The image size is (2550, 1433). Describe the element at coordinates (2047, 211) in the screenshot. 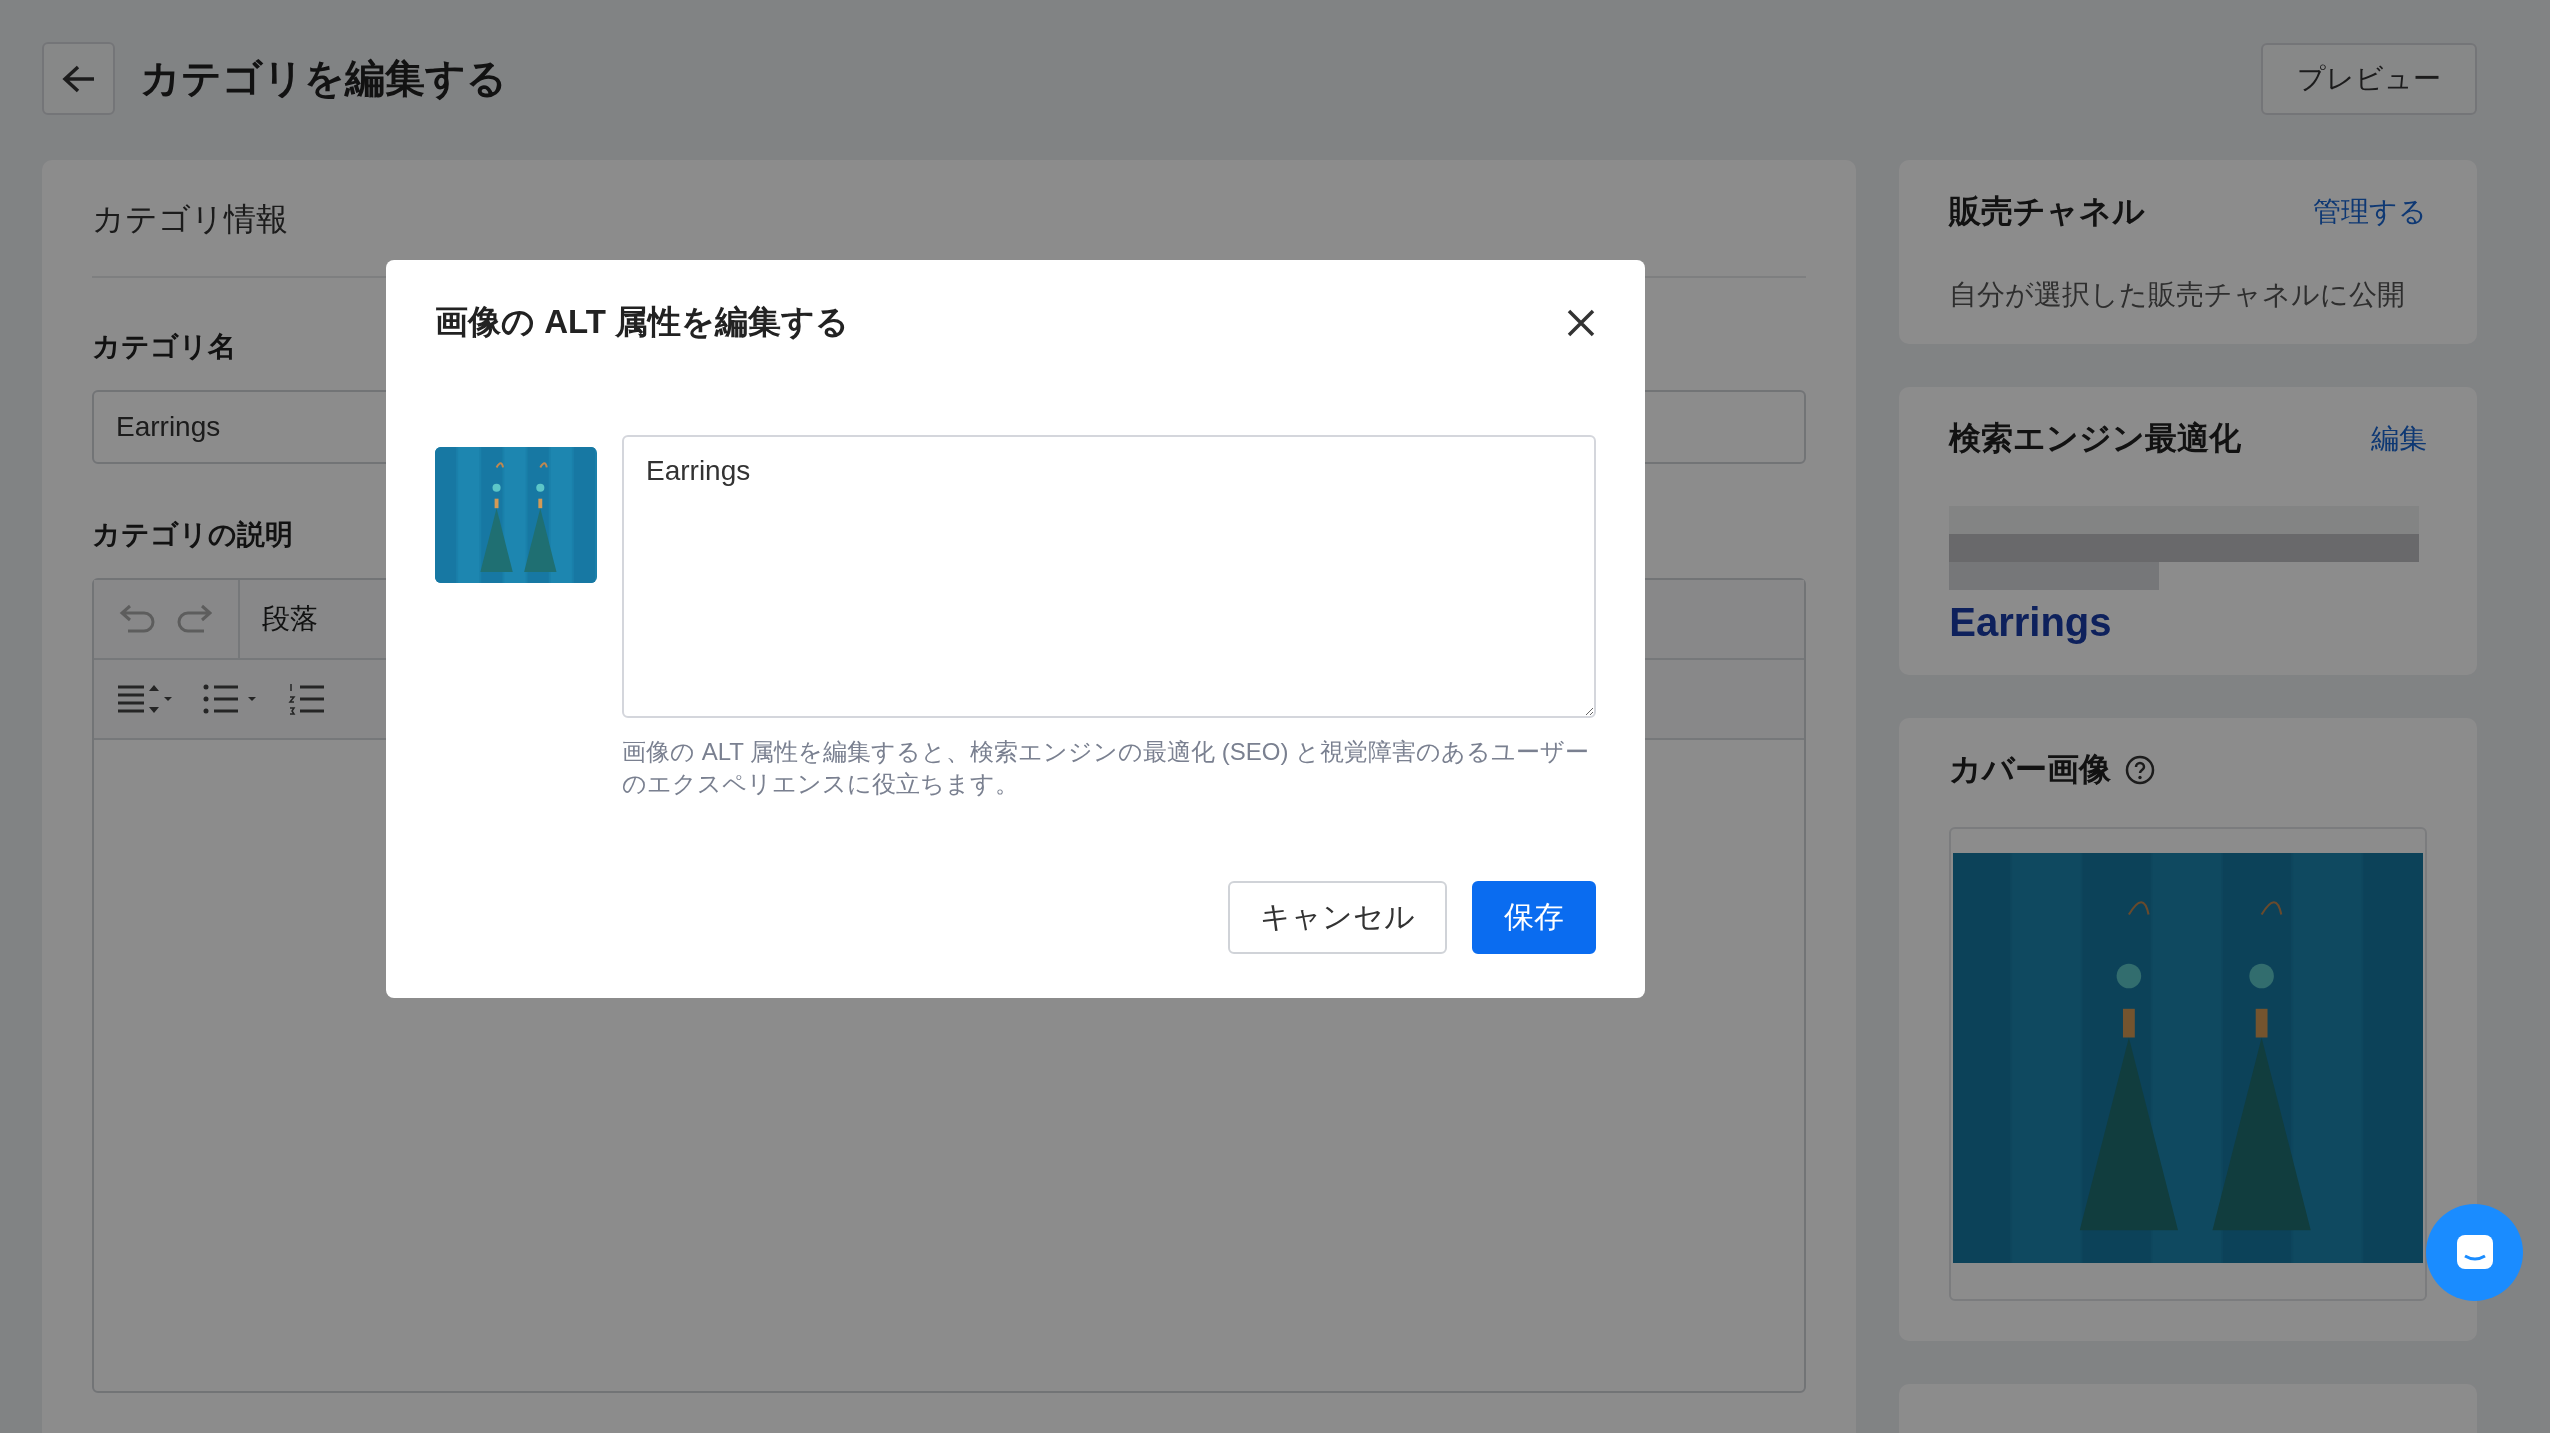

I see `card-title: 販売チャネル` at that location.